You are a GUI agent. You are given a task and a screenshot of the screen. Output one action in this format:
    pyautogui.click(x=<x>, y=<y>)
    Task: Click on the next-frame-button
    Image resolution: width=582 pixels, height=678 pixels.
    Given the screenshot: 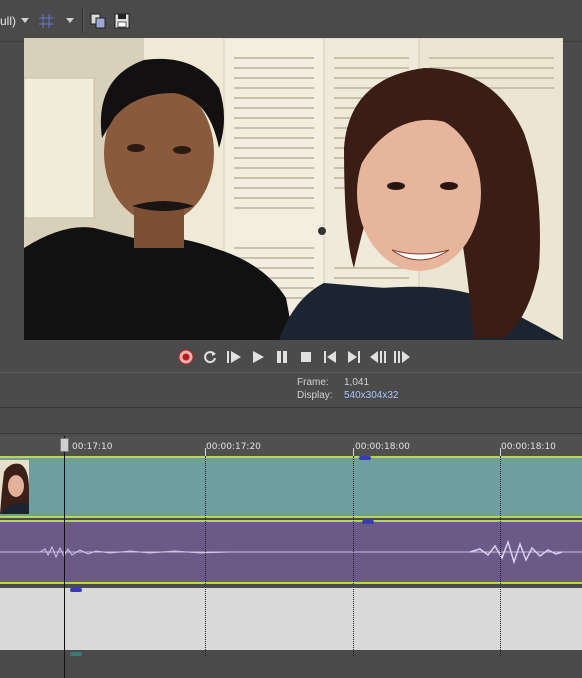 What is the action you would take?
    pyautogui.click(x=402, y=357)
    